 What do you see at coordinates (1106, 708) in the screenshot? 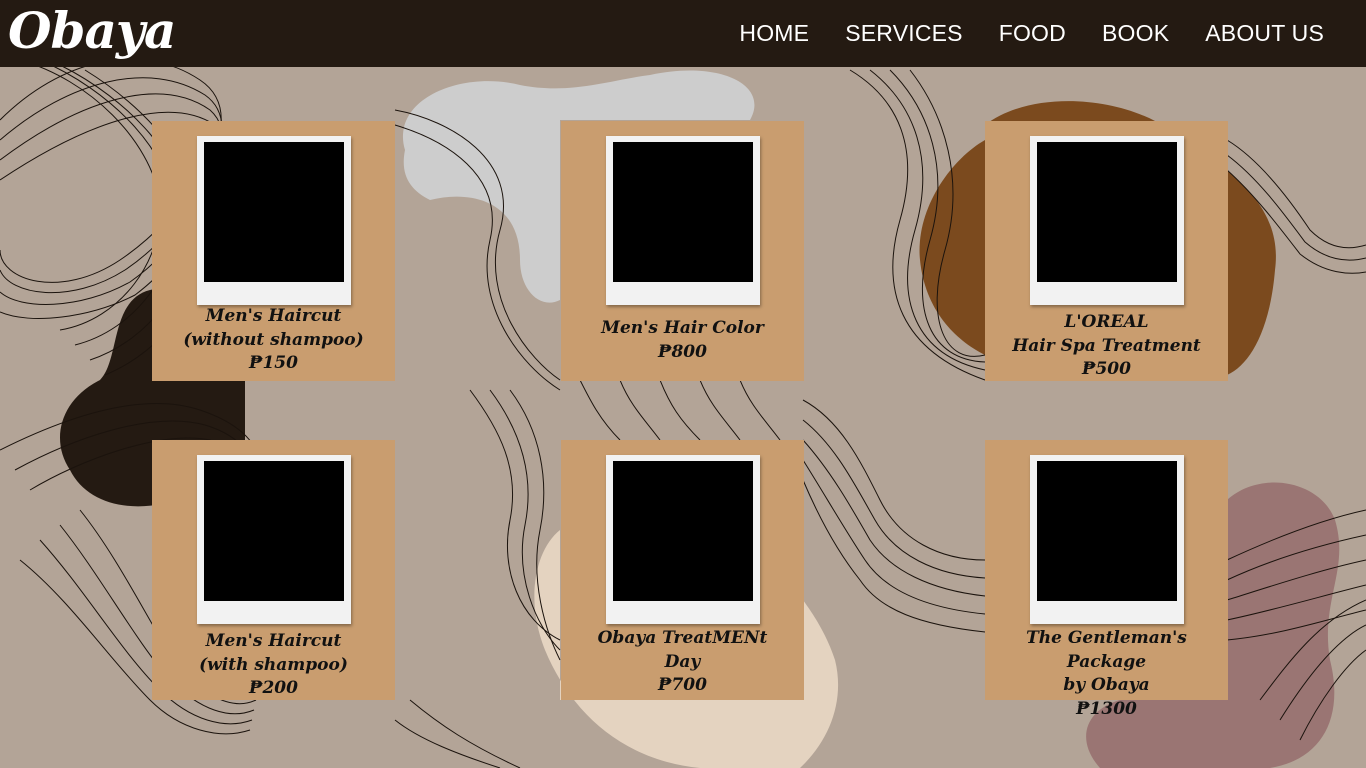
I see `service-price: ₱1300` at bounding box center [1106, 708].